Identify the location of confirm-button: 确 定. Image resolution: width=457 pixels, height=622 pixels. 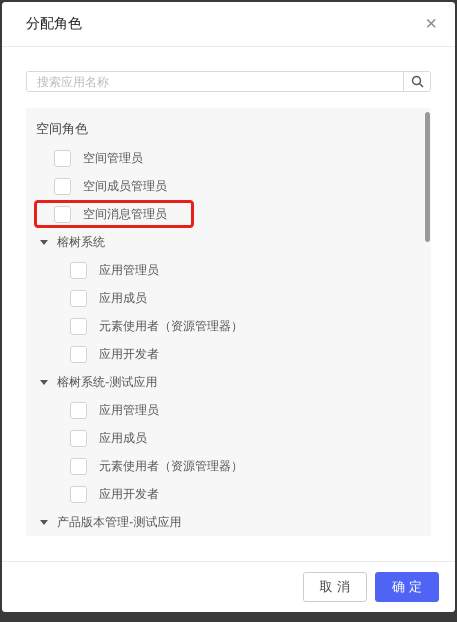
(406, 587).